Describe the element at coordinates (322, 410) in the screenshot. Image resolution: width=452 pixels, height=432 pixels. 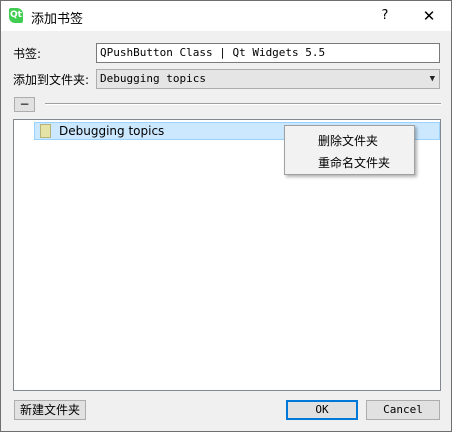
I see `ok-button: OK` at that location.